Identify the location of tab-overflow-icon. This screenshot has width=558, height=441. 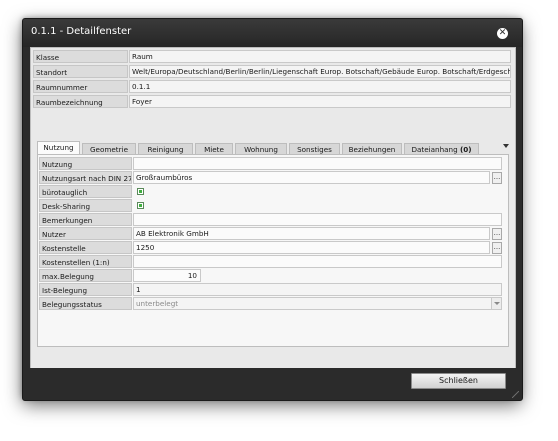
(506, 146).